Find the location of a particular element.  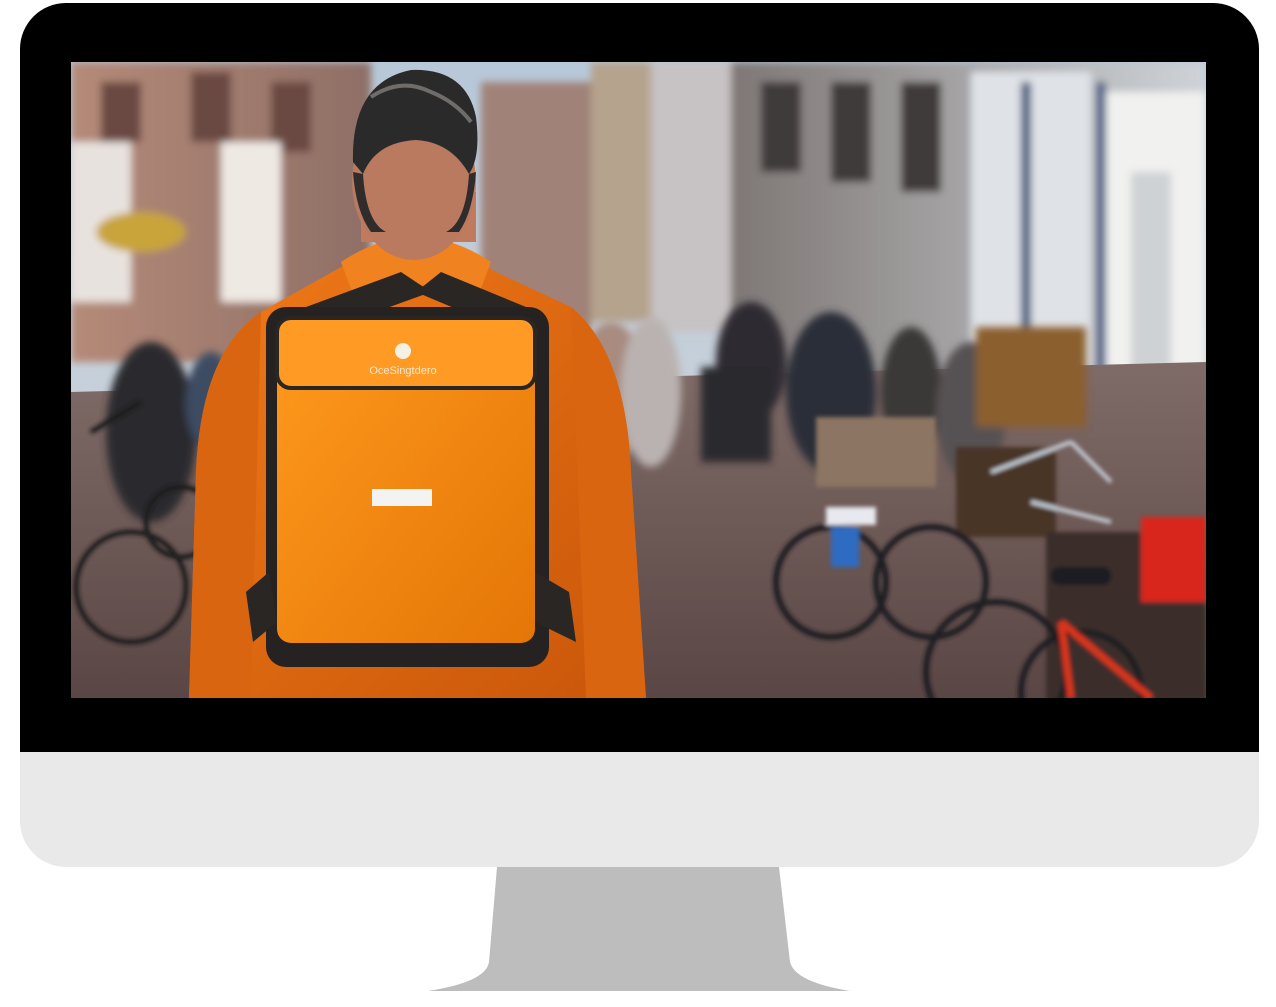

monitor-stand is located at coordinates (639, 929).